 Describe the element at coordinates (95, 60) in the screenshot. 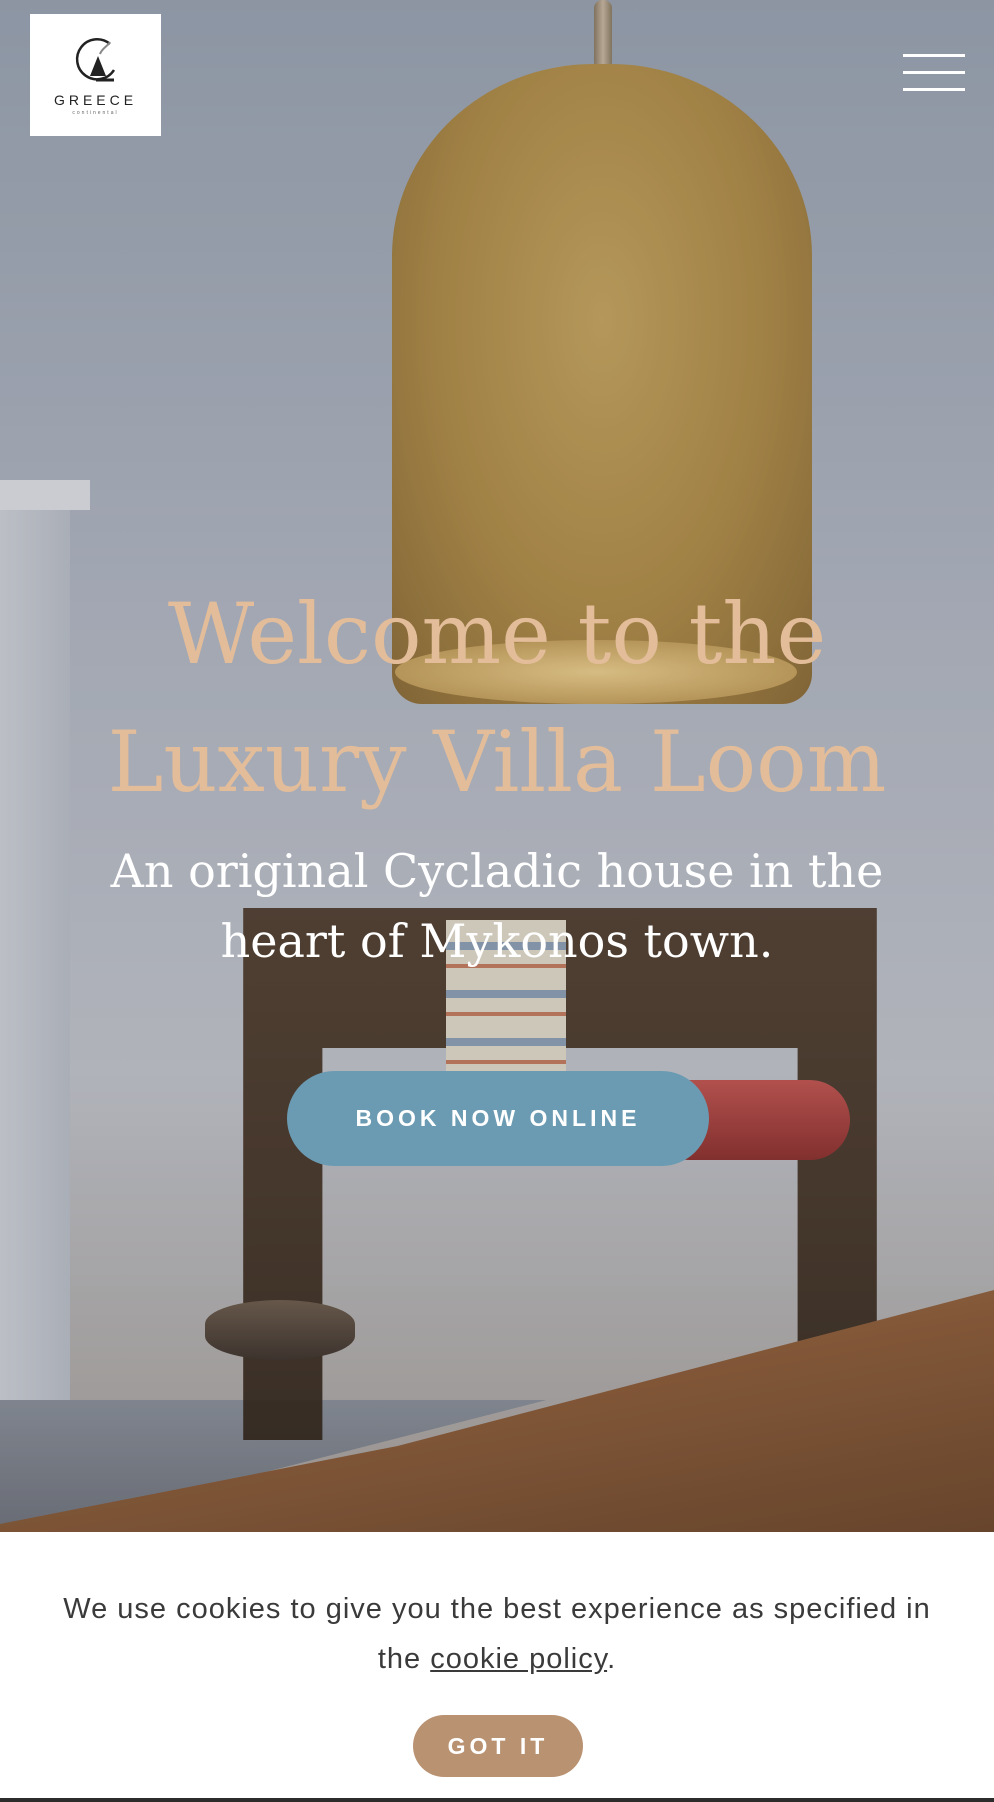

I see `greece-logo-icon` at that location.